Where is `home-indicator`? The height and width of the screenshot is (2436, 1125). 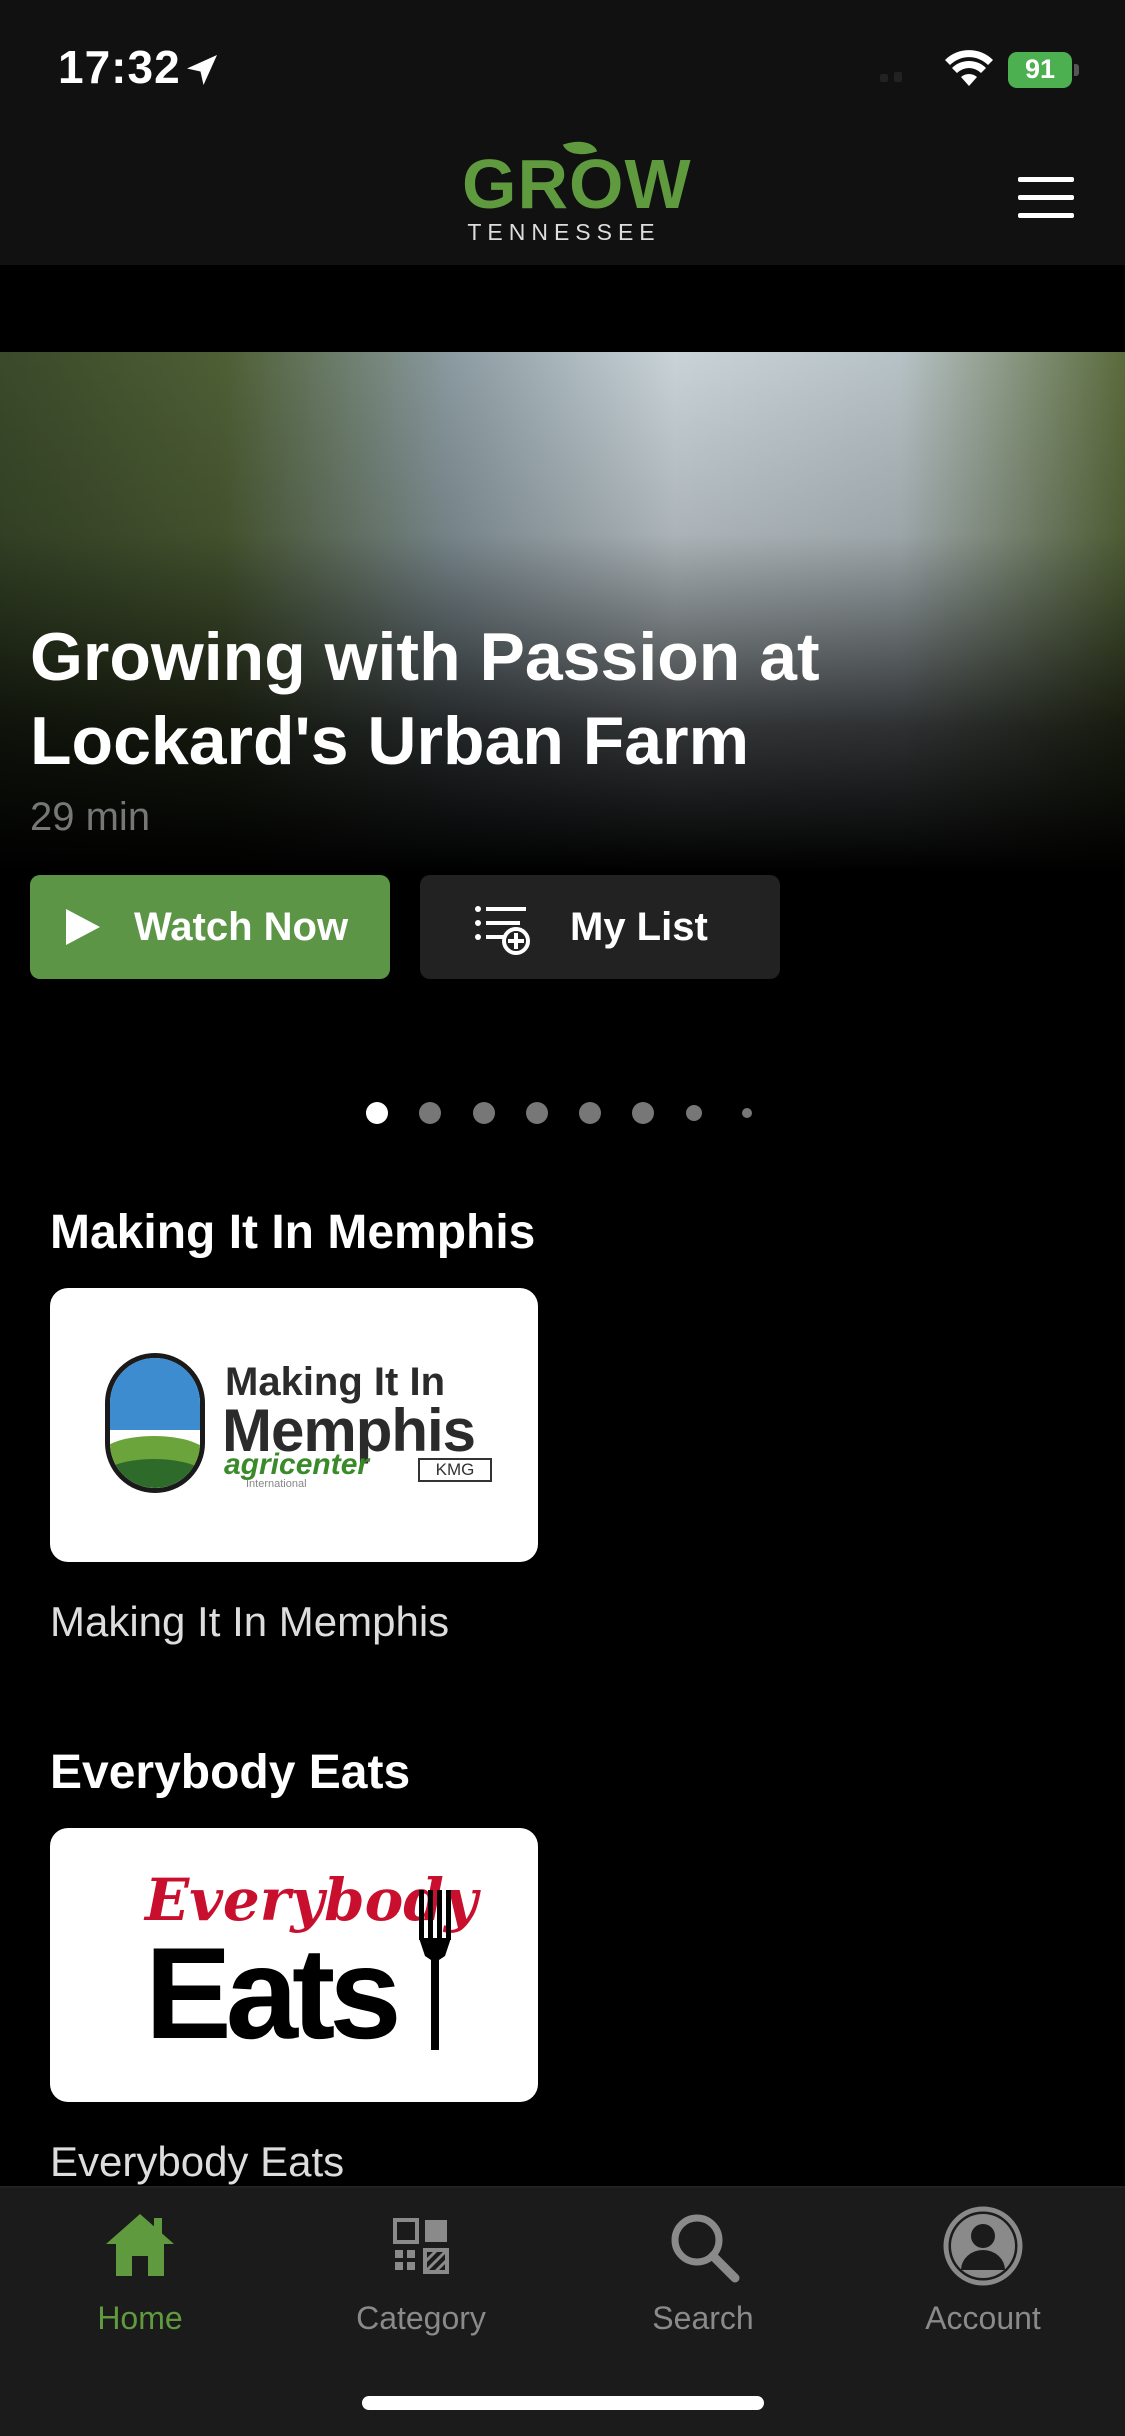 home-indicator is located at coordinates (563, 2403).